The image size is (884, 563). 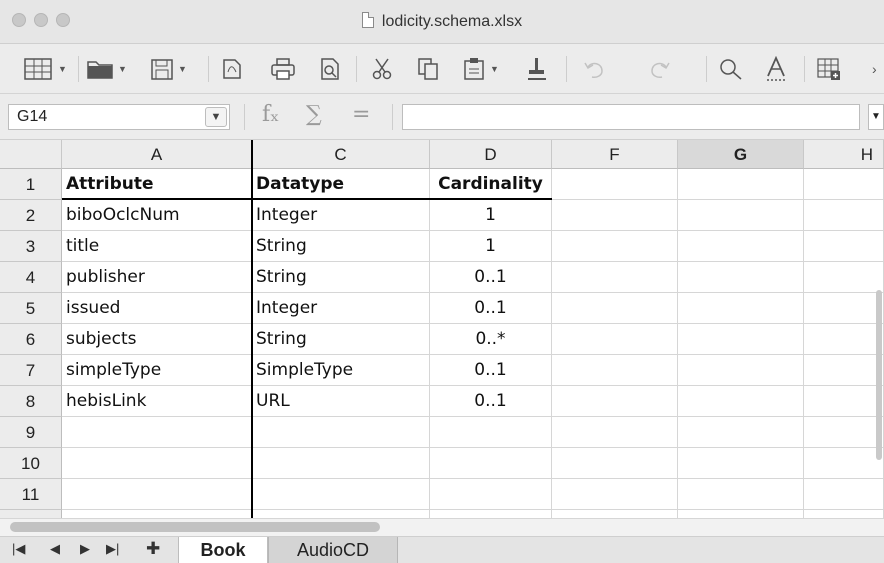 I want to click on row-header: 9, so click(x=31, y=432).